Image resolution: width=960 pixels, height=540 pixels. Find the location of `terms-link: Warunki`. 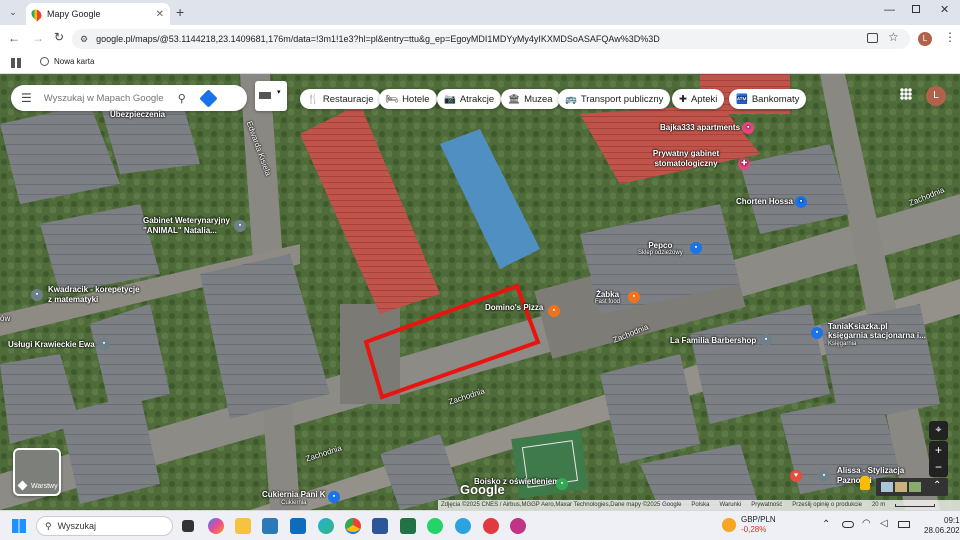

terms-link: Warunki is located at coordinates (730, 505).